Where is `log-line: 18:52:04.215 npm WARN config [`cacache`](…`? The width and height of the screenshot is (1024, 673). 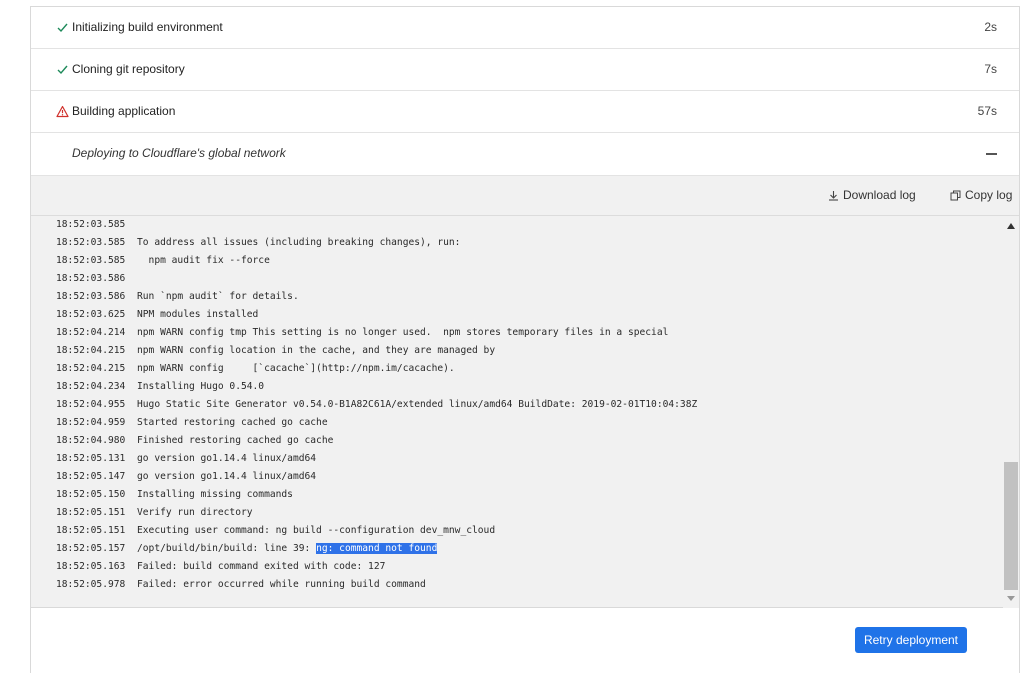 log-line: 18:52:04.215 npm WARN config [`cacache`](… is located at coordinates (255, 369).